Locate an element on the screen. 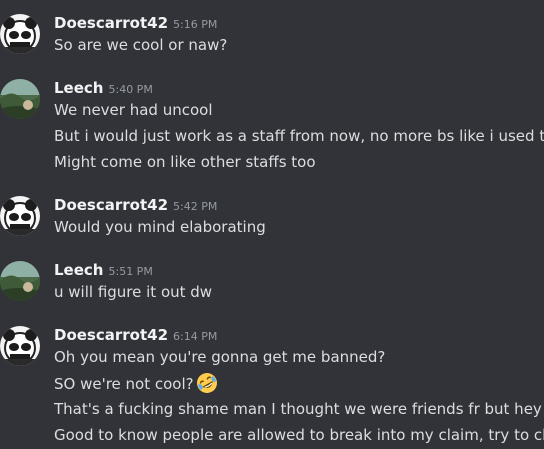 The image size is (544, 449). message-text: So are we cool or naw? is located at coordinates (141, 45).